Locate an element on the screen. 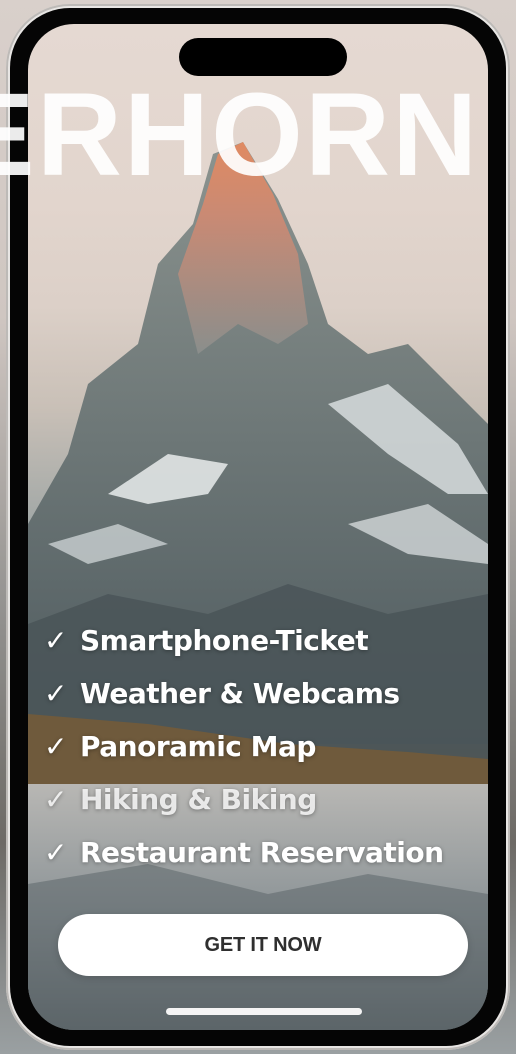 Image resolution: width=516 pixels, height=1054 pixels. feature-item-restaurant-reservation: ✓ Restaurant Reservation is located at coordinates (244, 852).